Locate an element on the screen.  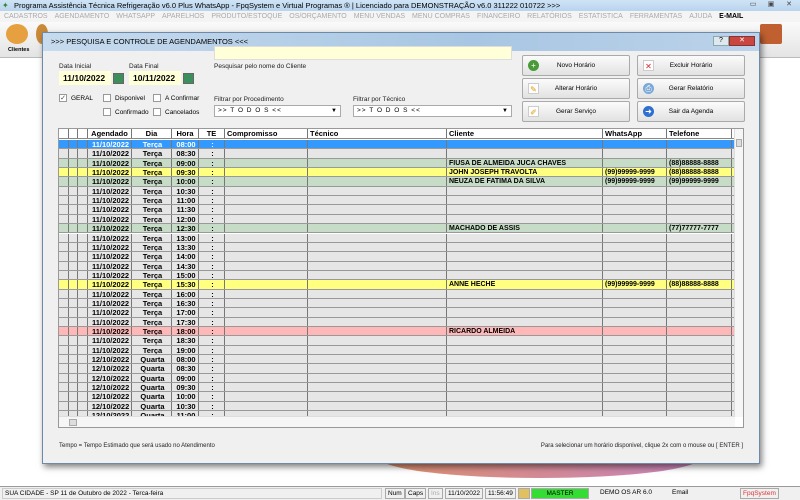
email-button: Email is located at coordinates (680, 493).